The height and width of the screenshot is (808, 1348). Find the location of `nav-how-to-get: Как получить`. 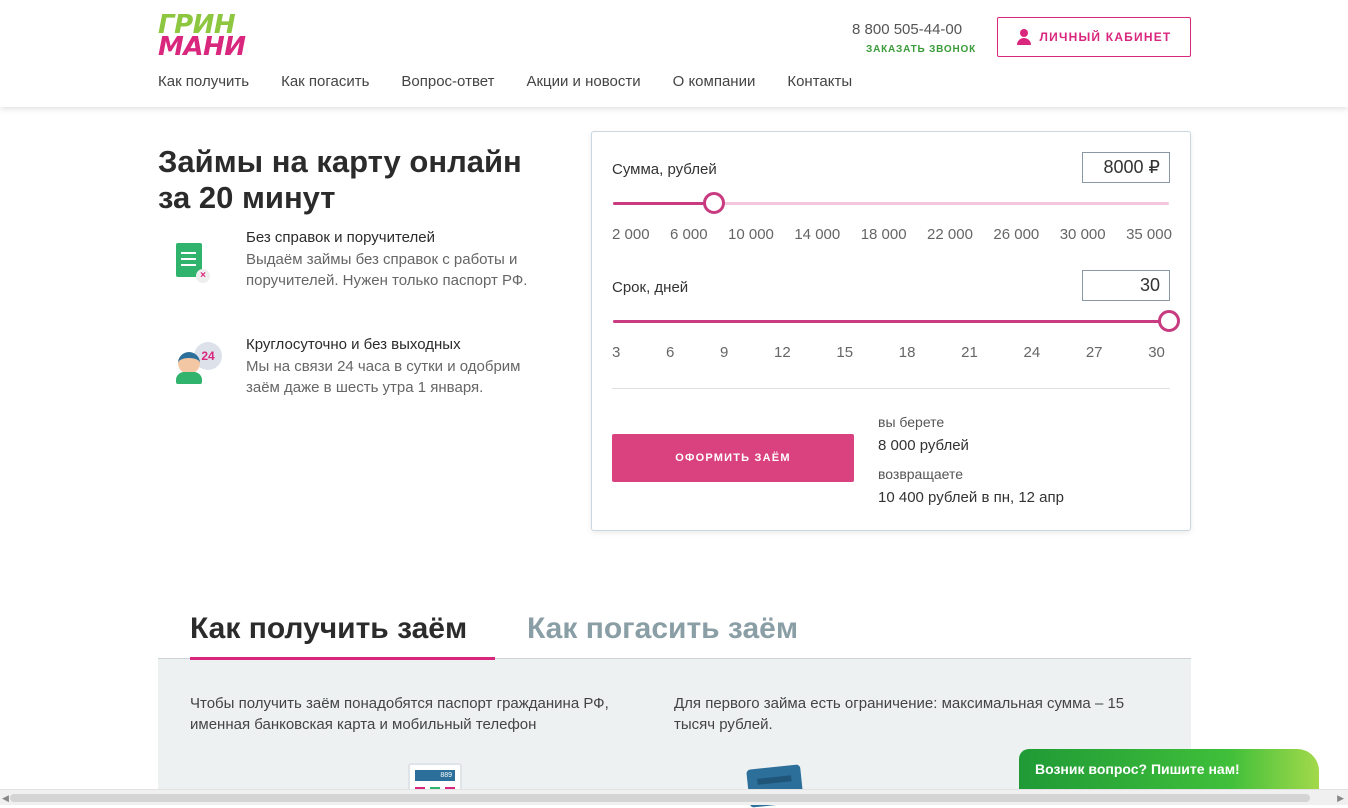

nav-how-to-get: Как получить is located at coordinates (203, 81).